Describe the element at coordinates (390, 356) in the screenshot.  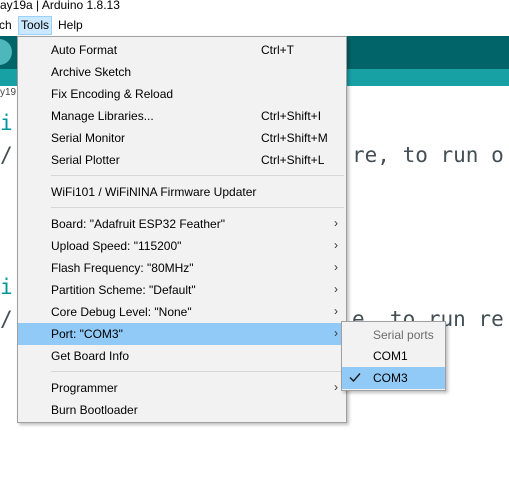
I see `port-option-label: COM1` at that location.